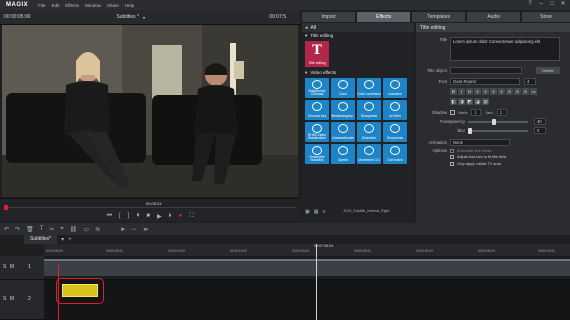  Describe the element at coordinates (358, 35) in the screenshot. I see `section-title-editing: ▾ Title editing` at that location.